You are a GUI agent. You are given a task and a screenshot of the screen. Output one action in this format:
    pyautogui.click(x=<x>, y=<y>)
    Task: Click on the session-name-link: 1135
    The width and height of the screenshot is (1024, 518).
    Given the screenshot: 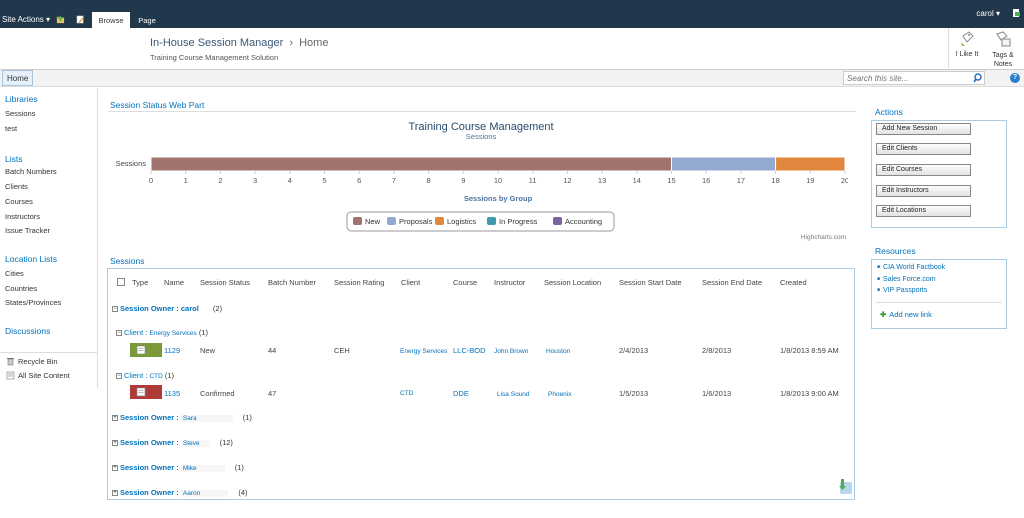 What is the action you would take?
    pyautogui.click(x=172, y=393)
    